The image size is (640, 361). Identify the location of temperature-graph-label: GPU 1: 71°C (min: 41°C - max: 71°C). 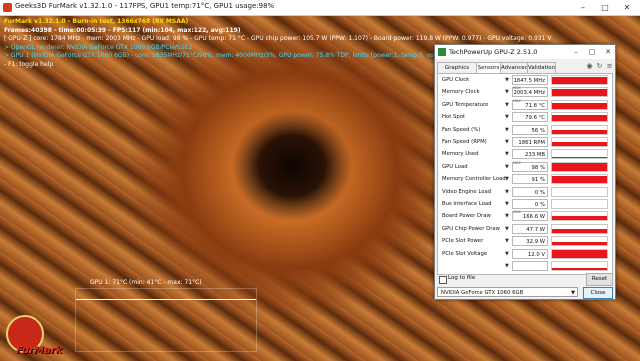
(146, 282).